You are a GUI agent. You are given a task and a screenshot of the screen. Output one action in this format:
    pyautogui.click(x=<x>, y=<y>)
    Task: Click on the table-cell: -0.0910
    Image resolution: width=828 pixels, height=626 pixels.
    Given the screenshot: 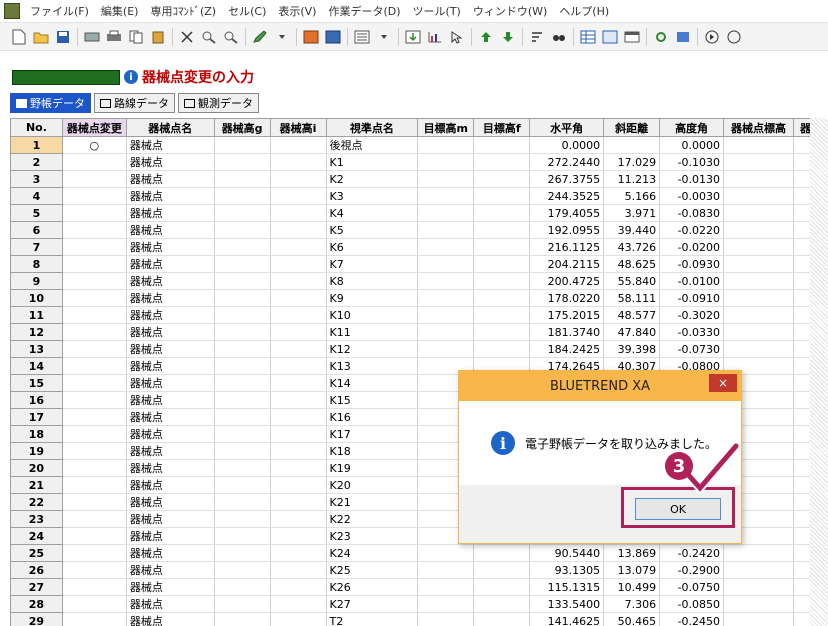 What is the action you would take?
    pyautogui.click(x=692, y=298)
    